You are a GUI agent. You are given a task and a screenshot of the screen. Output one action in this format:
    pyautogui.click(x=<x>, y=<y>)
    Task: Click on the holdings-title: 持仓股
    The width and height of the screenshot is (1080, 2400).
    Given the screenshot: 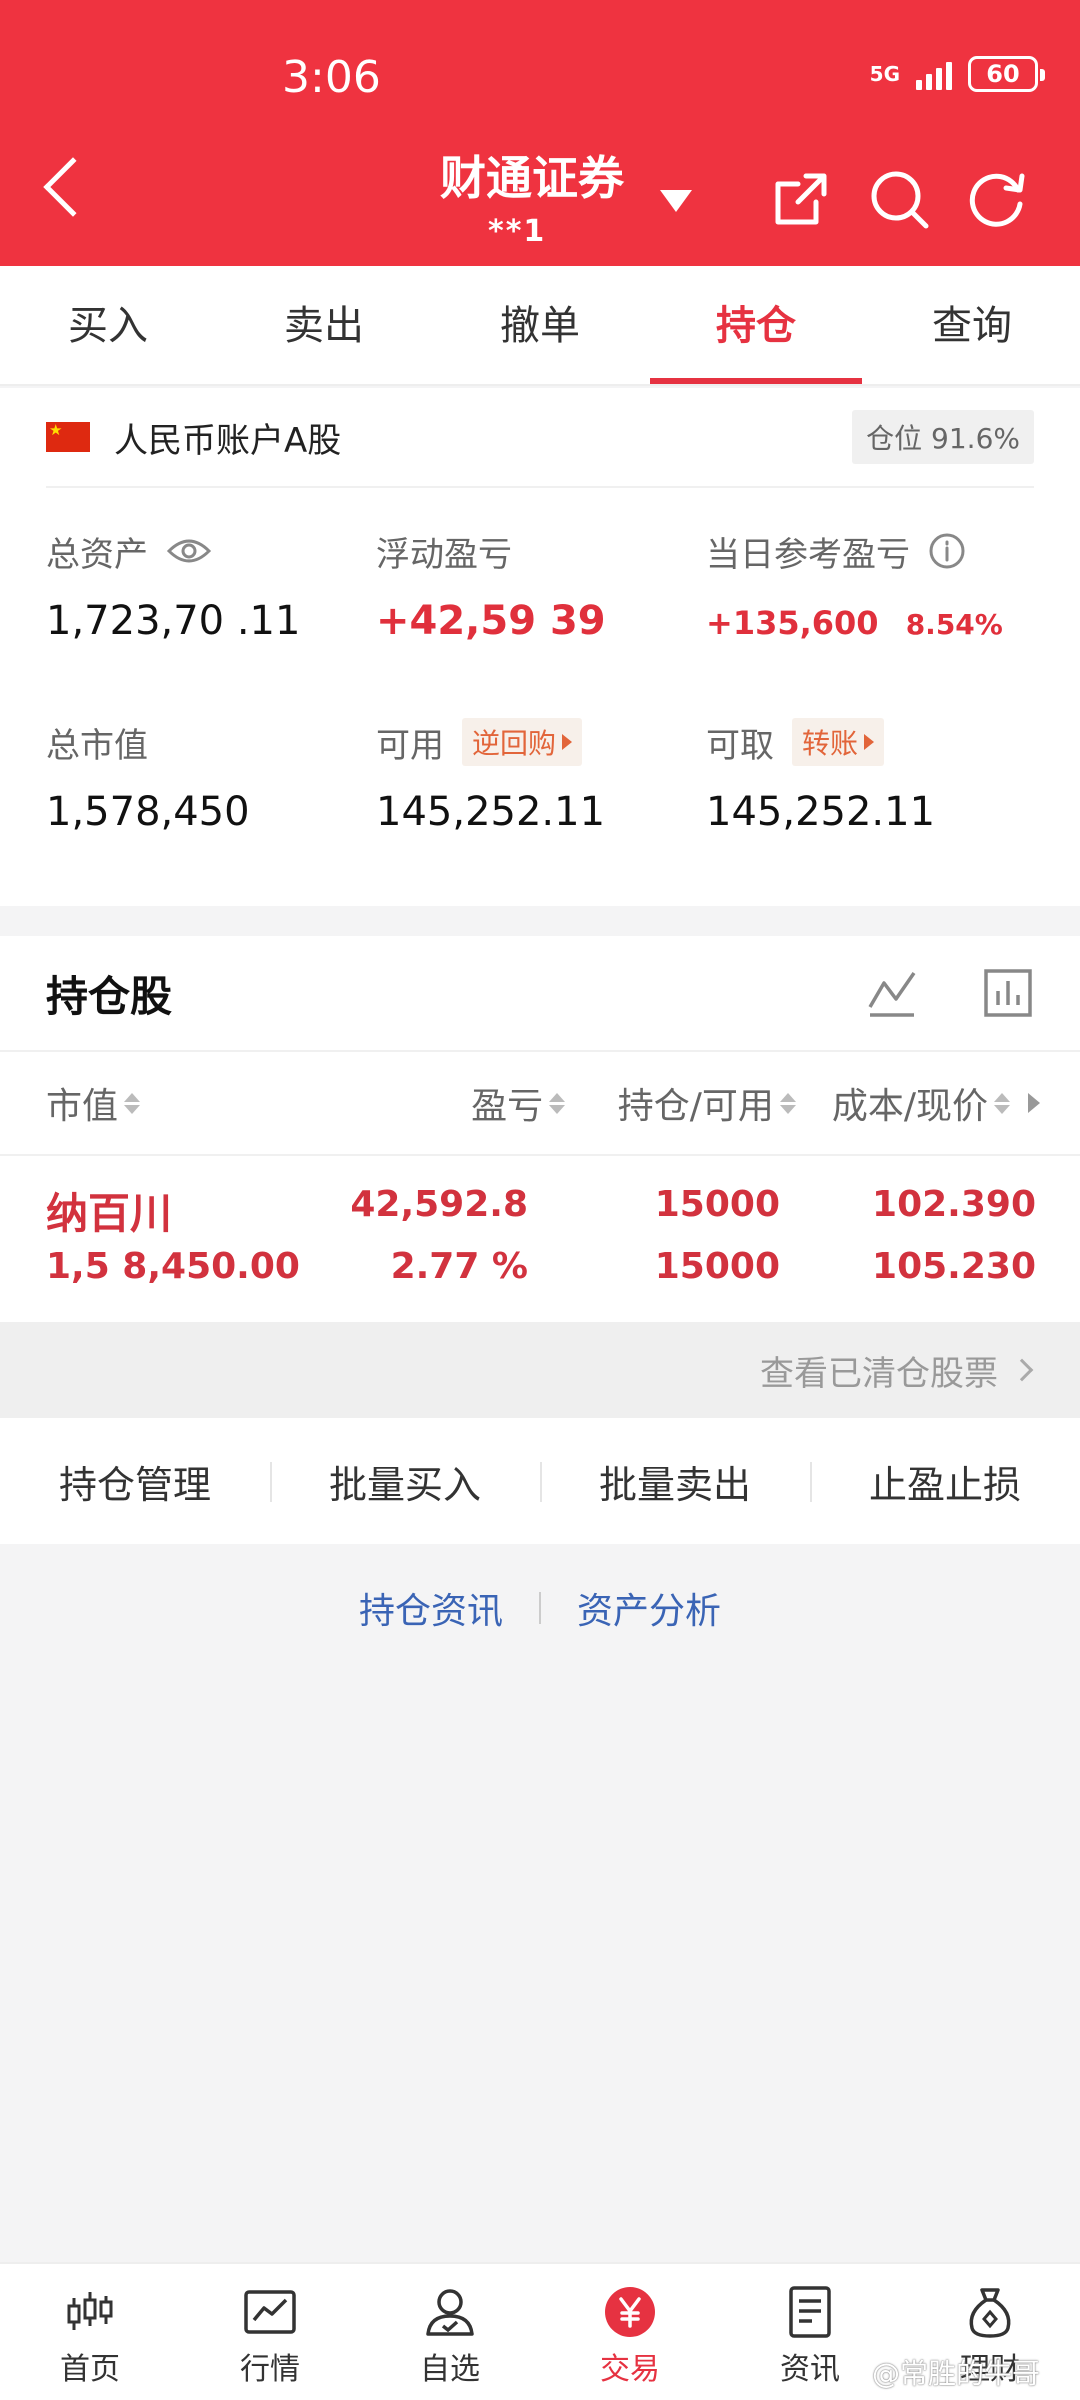 What is the action you would take?
    pyautogui.click(x=109, y=996)
    